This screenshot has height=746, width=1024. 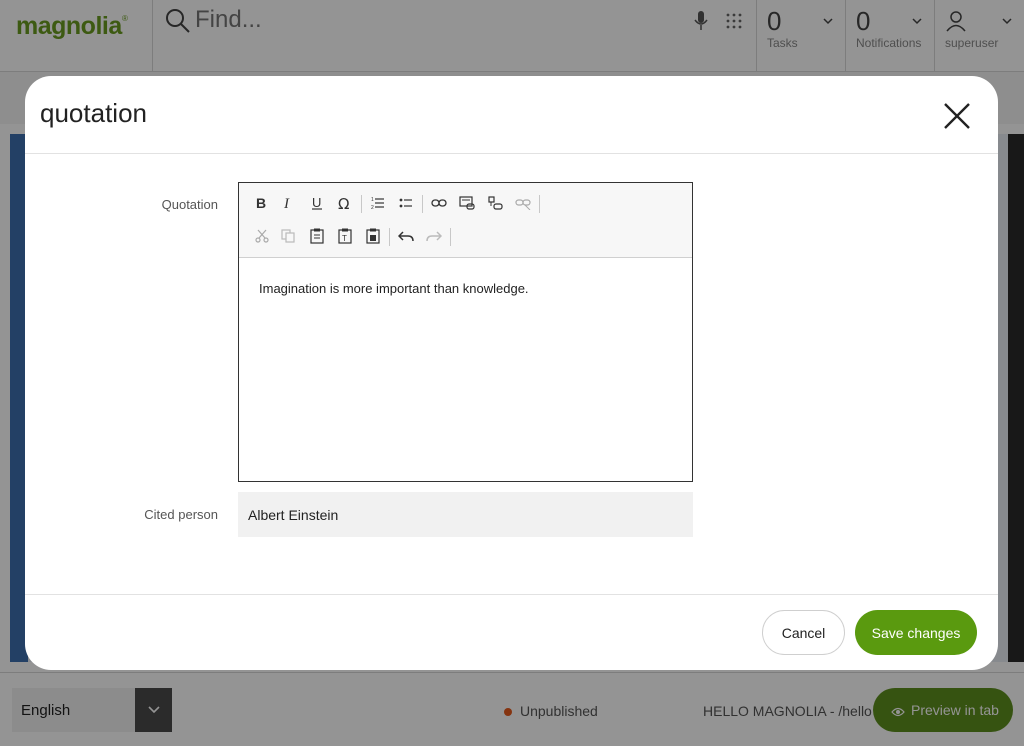 I want to click on asset-link-icon, so click(x=495, y=203).